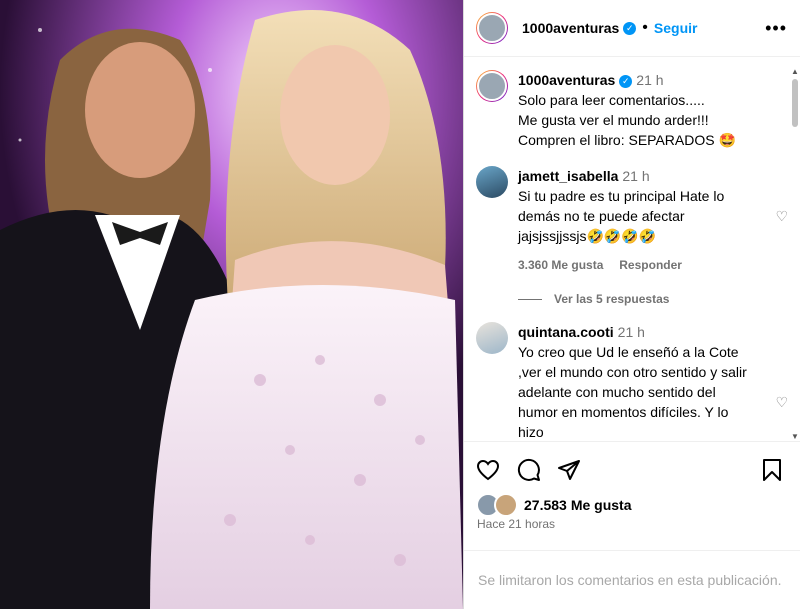 The image size is (800, 610). Describe the element at coordinates (569, 470) in the screenshot. I see `share-paper-plane-icon` at that location.